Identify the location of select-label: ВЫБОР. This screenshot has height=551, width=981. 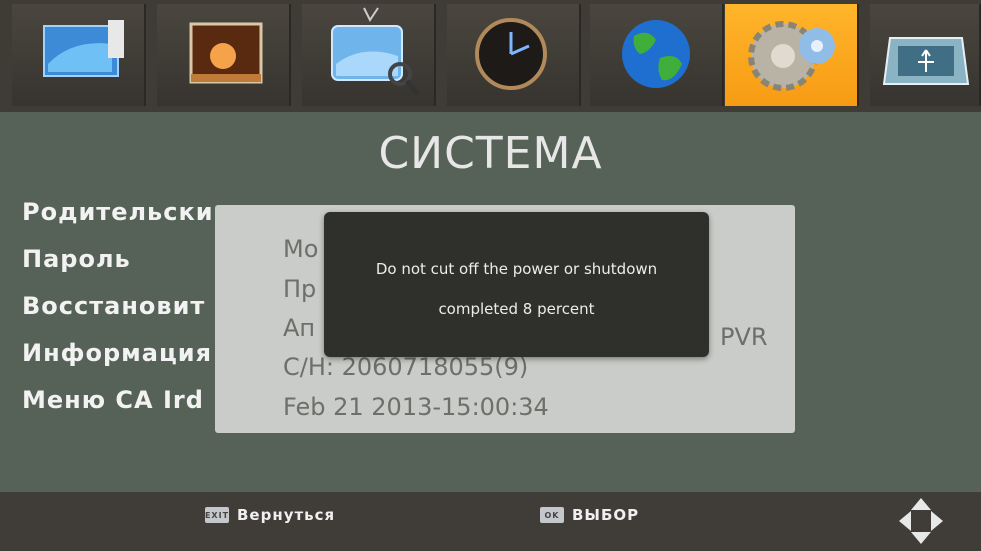
(606, 515).